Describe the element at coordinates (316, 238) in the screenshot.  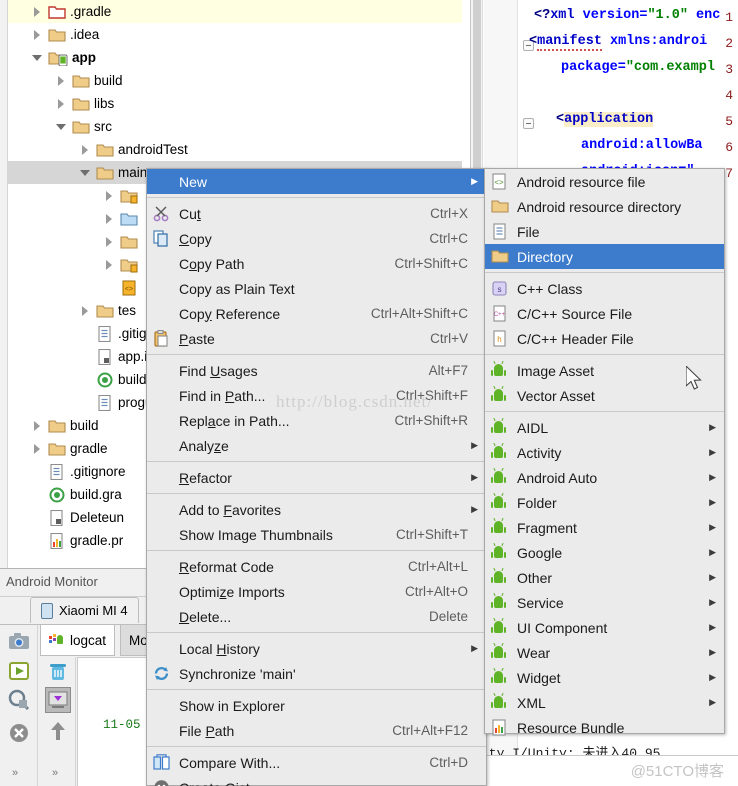
I see `menu-item-copy: Copy Ctrl+C` at that location.